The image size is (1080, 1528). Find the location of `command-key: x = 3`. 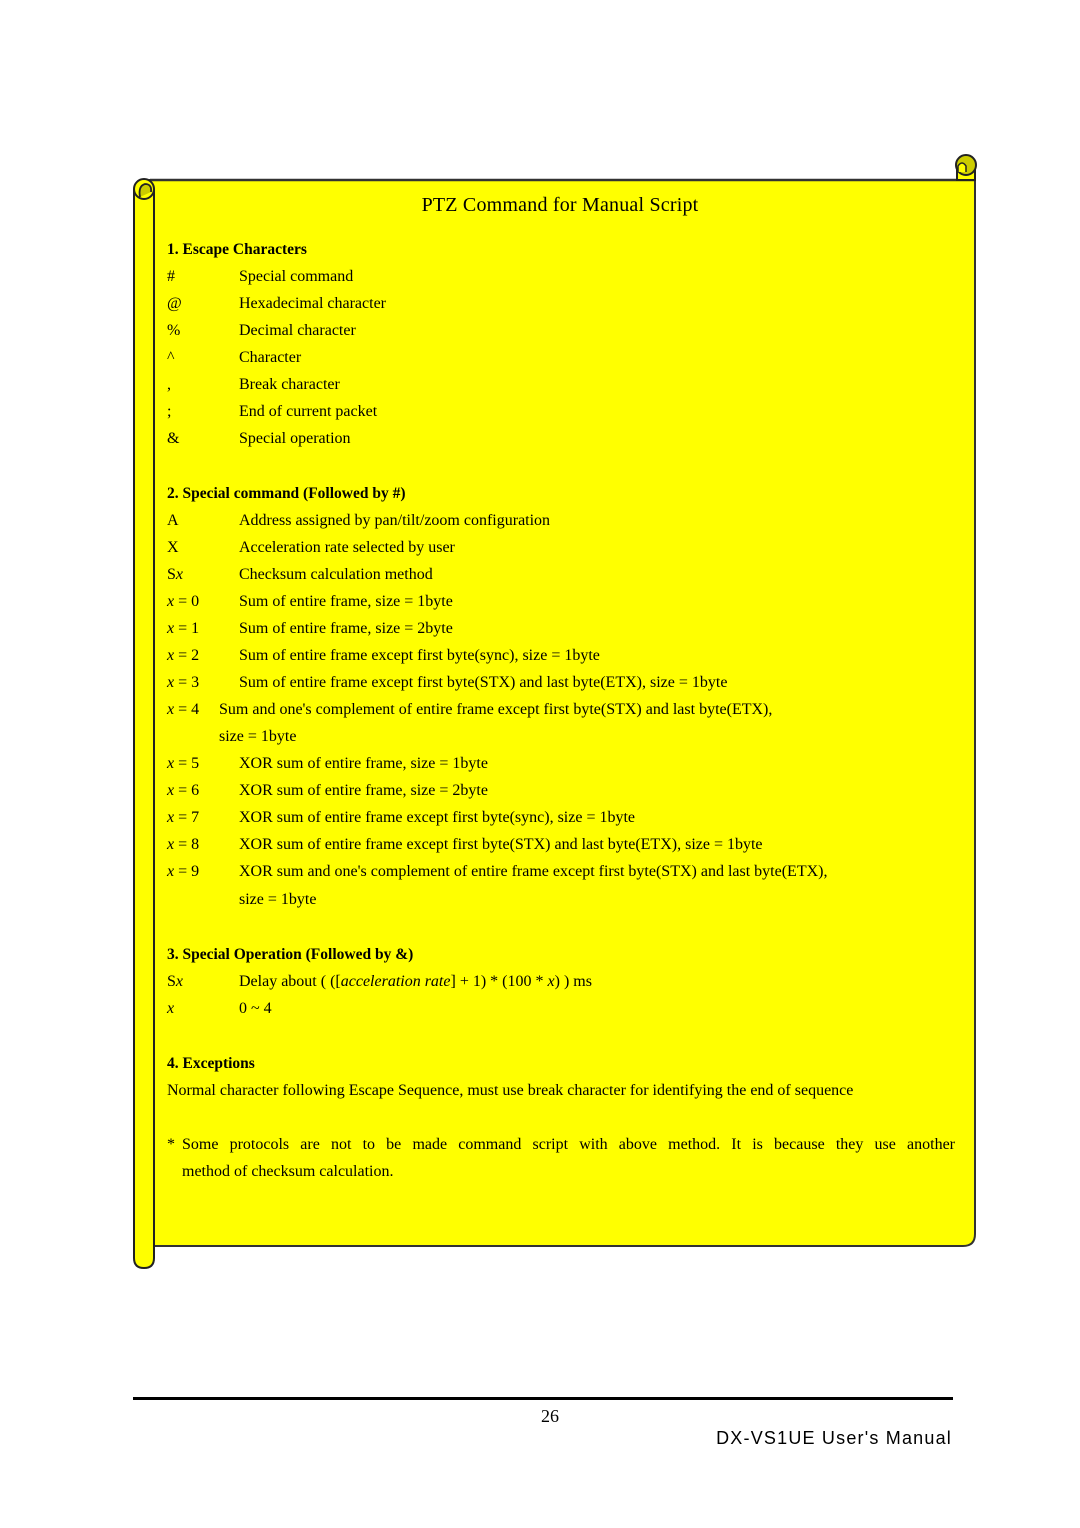

command-key: x = 3 is located at coordinates (183, 683).